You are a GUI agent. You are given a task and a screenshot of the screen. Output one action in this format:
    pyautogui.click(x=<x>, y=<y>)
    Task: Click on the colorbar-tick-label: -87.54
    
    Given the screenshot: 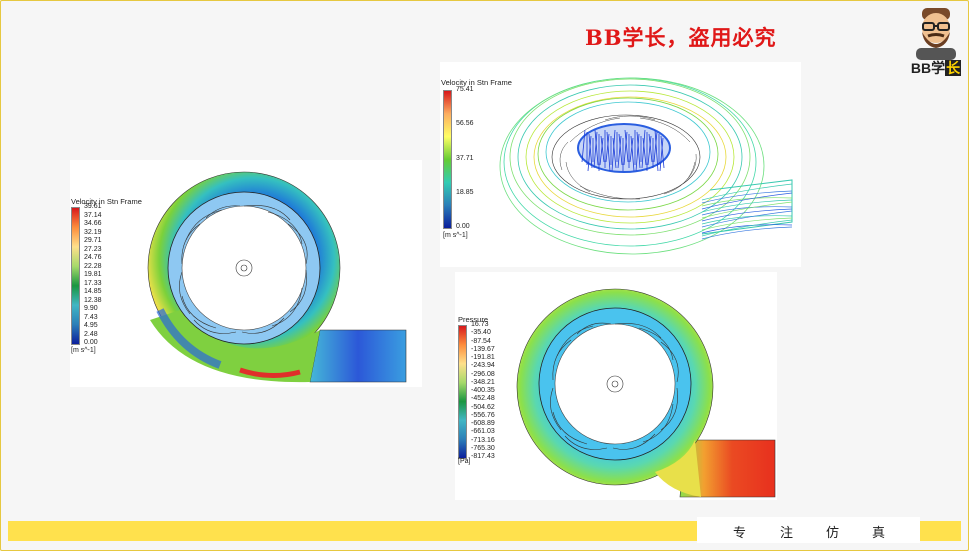 What is the action you would take?
    pyautogui.click(x=481, y=341)
    